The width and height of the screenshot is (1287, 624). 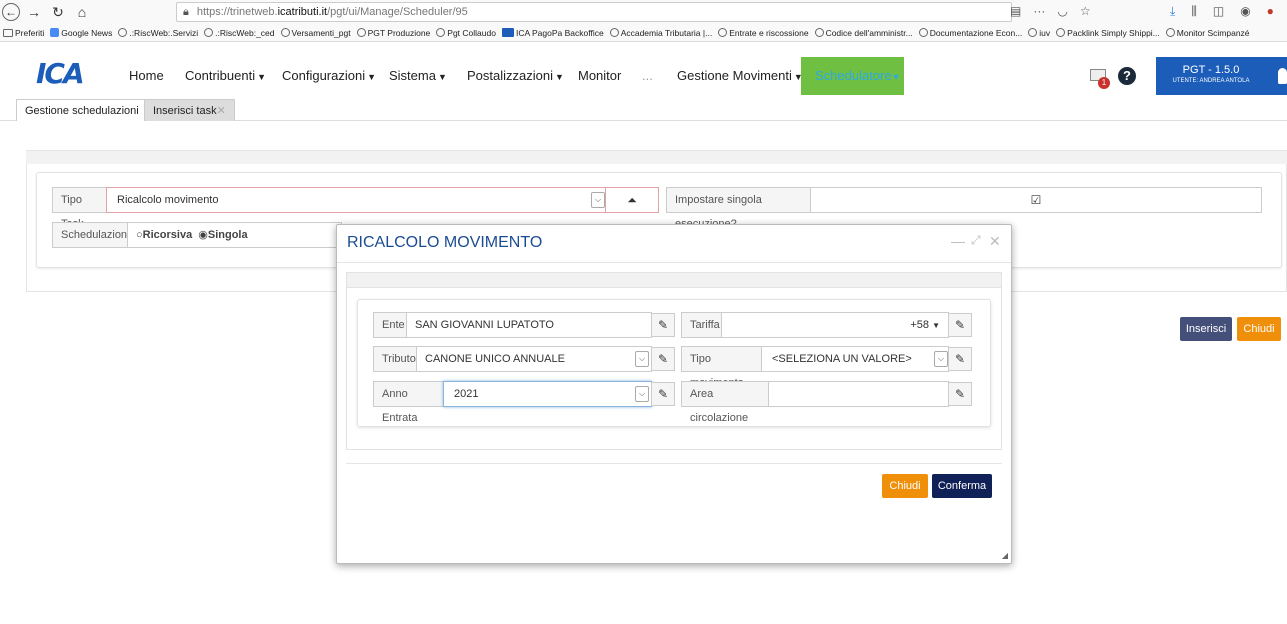 I want to click on version-box: PGT - 1.5.0 UTENTE: ANDREA ANTOLA, so click(x=1211, y=76).